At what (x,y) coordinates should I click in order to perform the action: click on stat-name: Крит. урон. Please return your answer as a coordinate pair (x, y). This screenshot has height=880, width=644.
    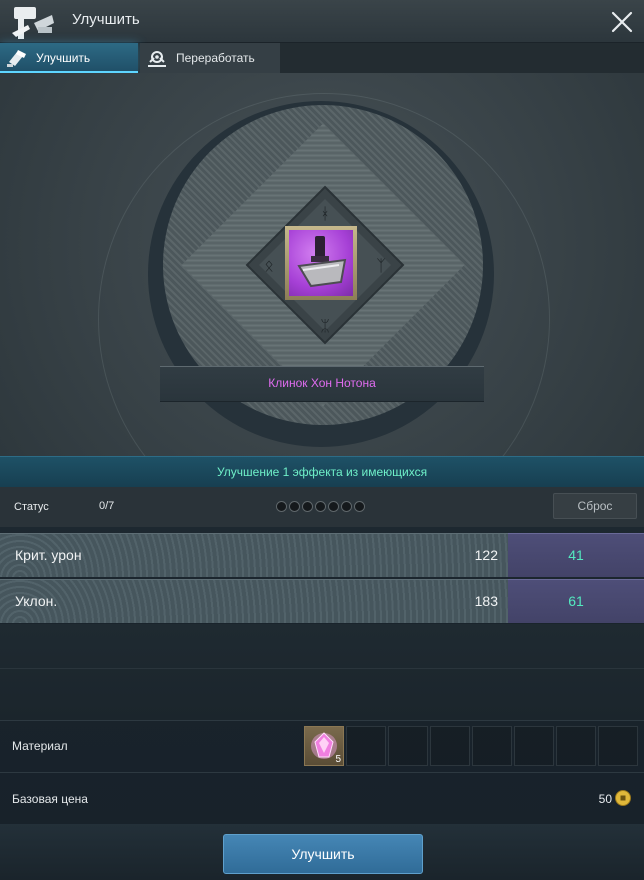
    Looking at the image, I should click on (48, 555).